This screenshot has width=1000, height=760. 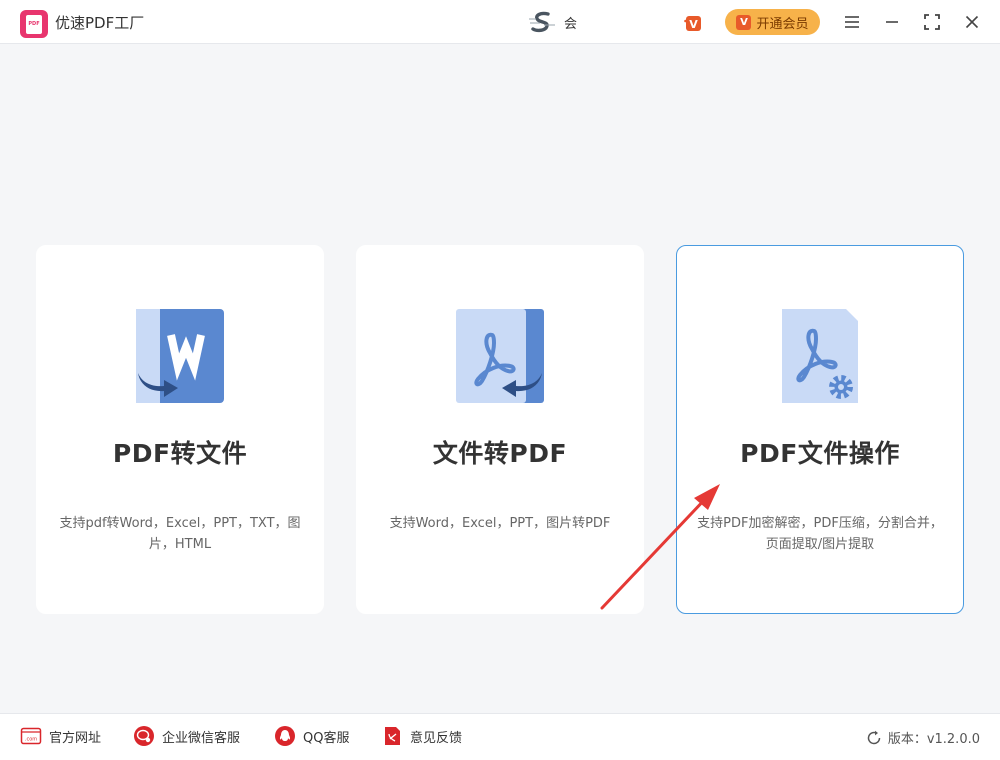 What do you see at coordinates (31, 740) in the screenshot?
I see `svg-text: .com` at bounding box center [31, 740].